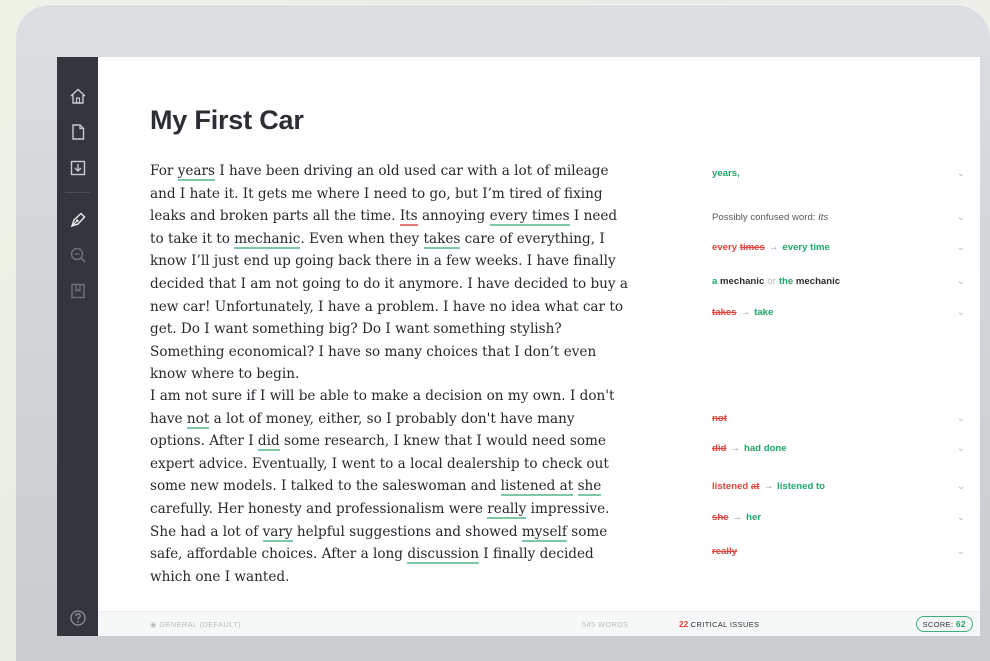  Describe the element at coordinates (833, 517) in the screenshot. I see `suggestion-text: she → her` at that location.